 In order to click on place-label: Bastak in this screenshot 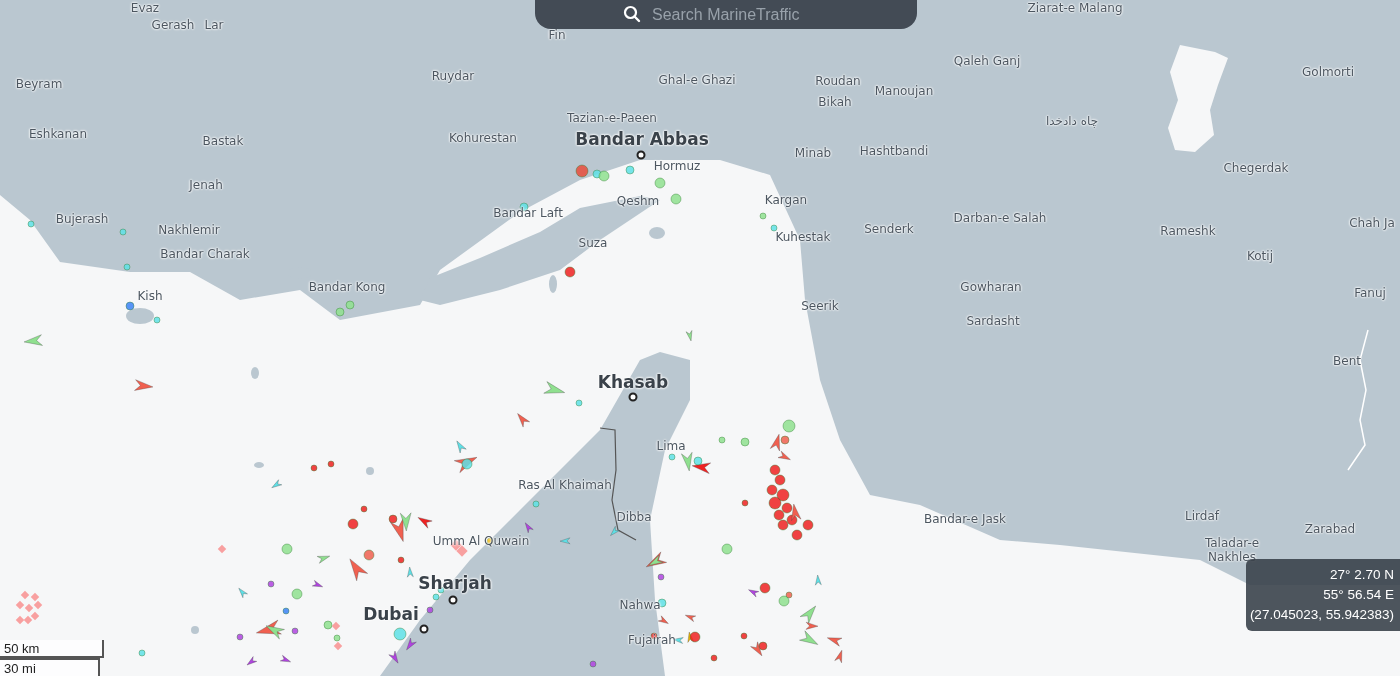, I will do `click(223, 141)`.